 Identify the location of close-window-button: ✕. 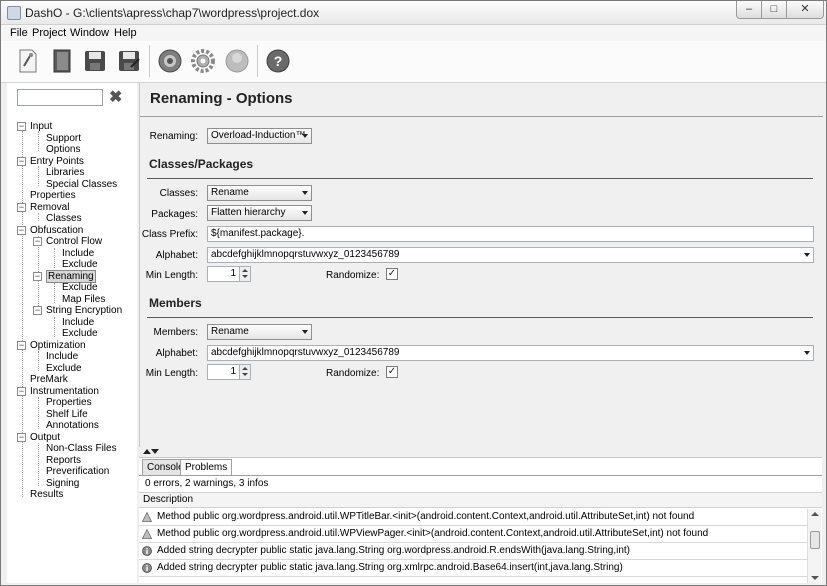
(805, 10).